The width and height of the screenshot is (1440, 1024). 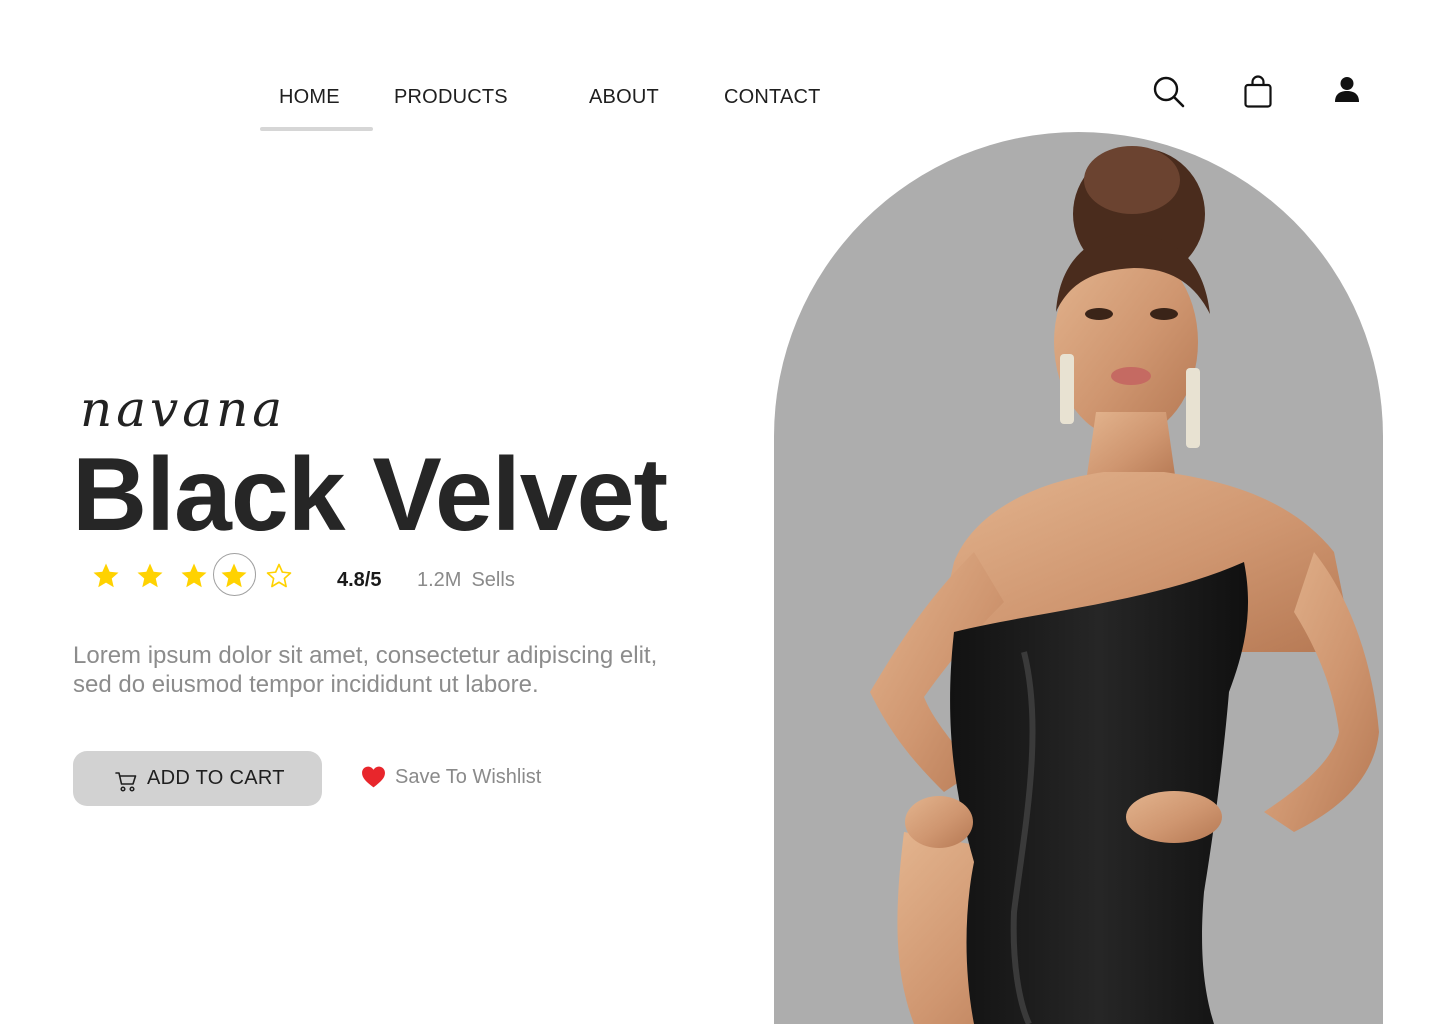 What do you see at coordinates (439, 580) in the screenshot?
I see `sold-count-value: 1.2M` at bounding box center [439, 580].